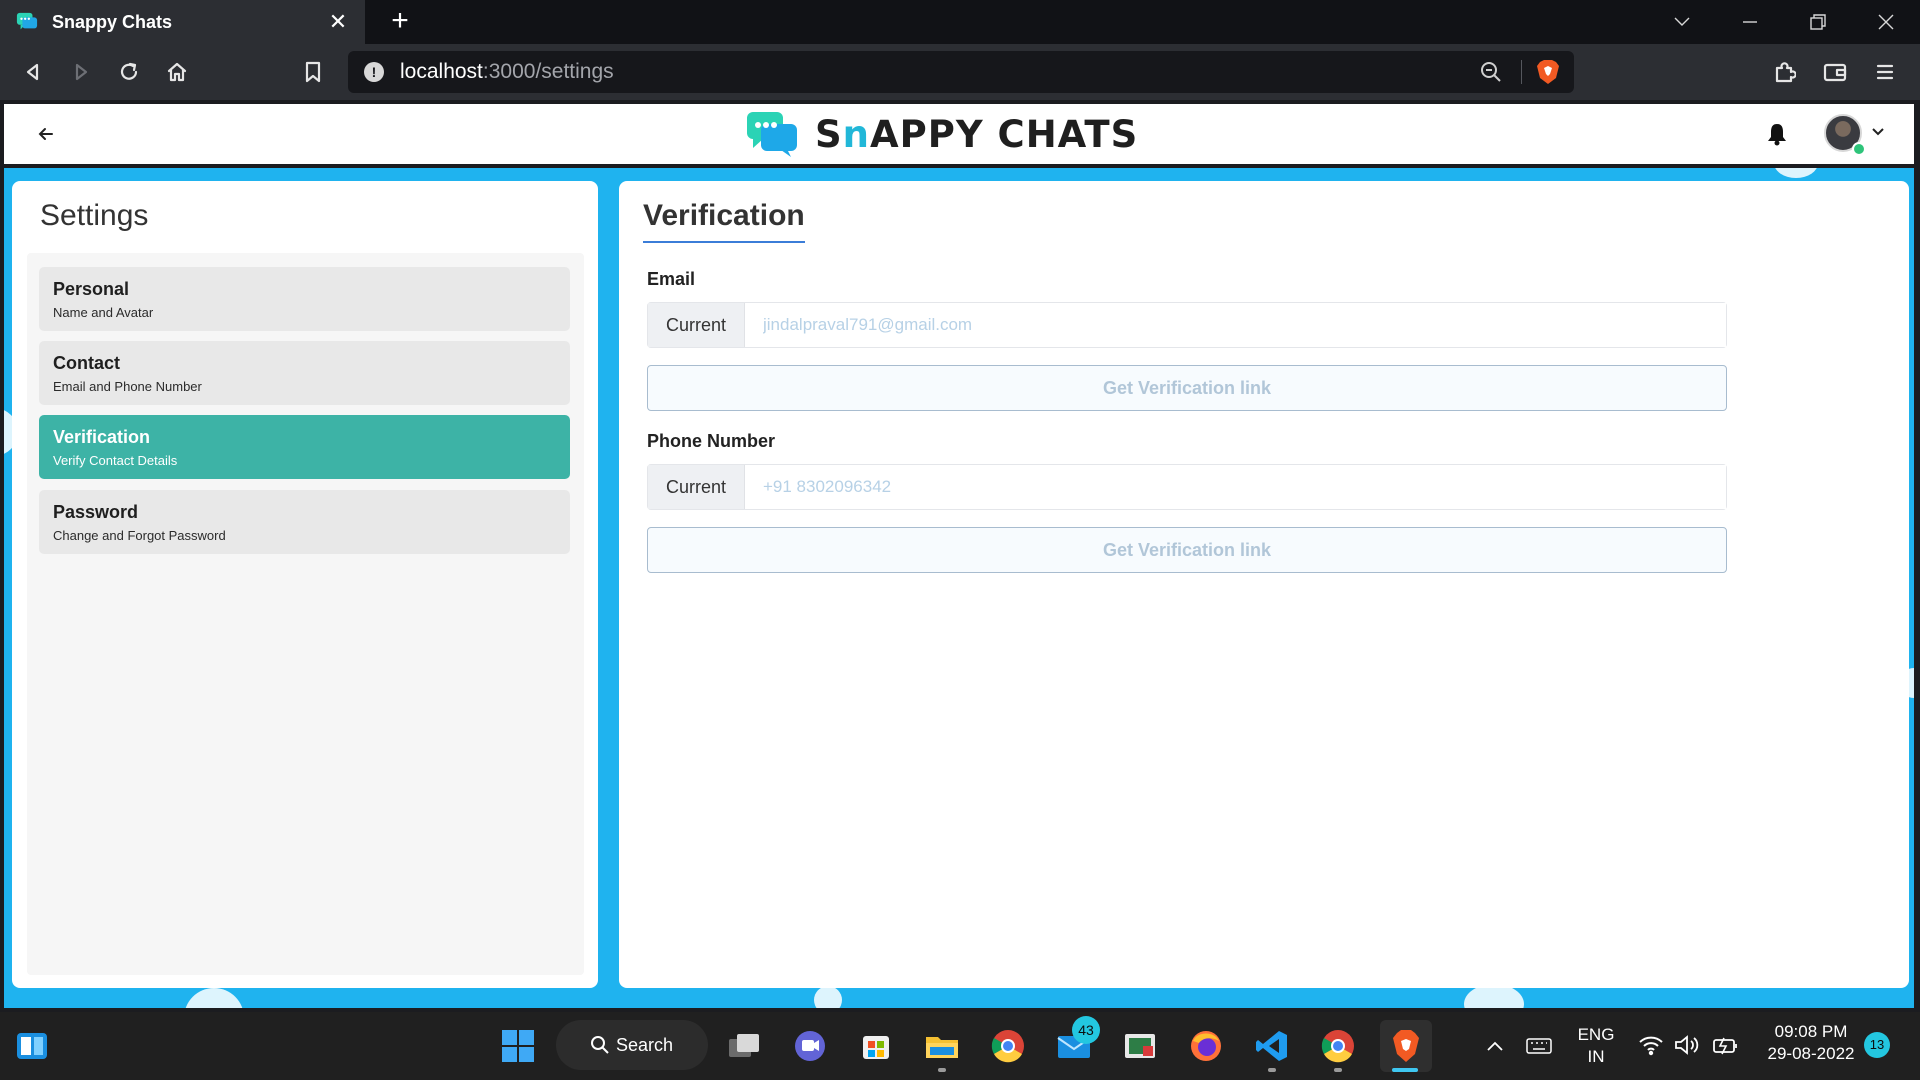  I want to click on brave-shields-icon, so click(1548, 72).